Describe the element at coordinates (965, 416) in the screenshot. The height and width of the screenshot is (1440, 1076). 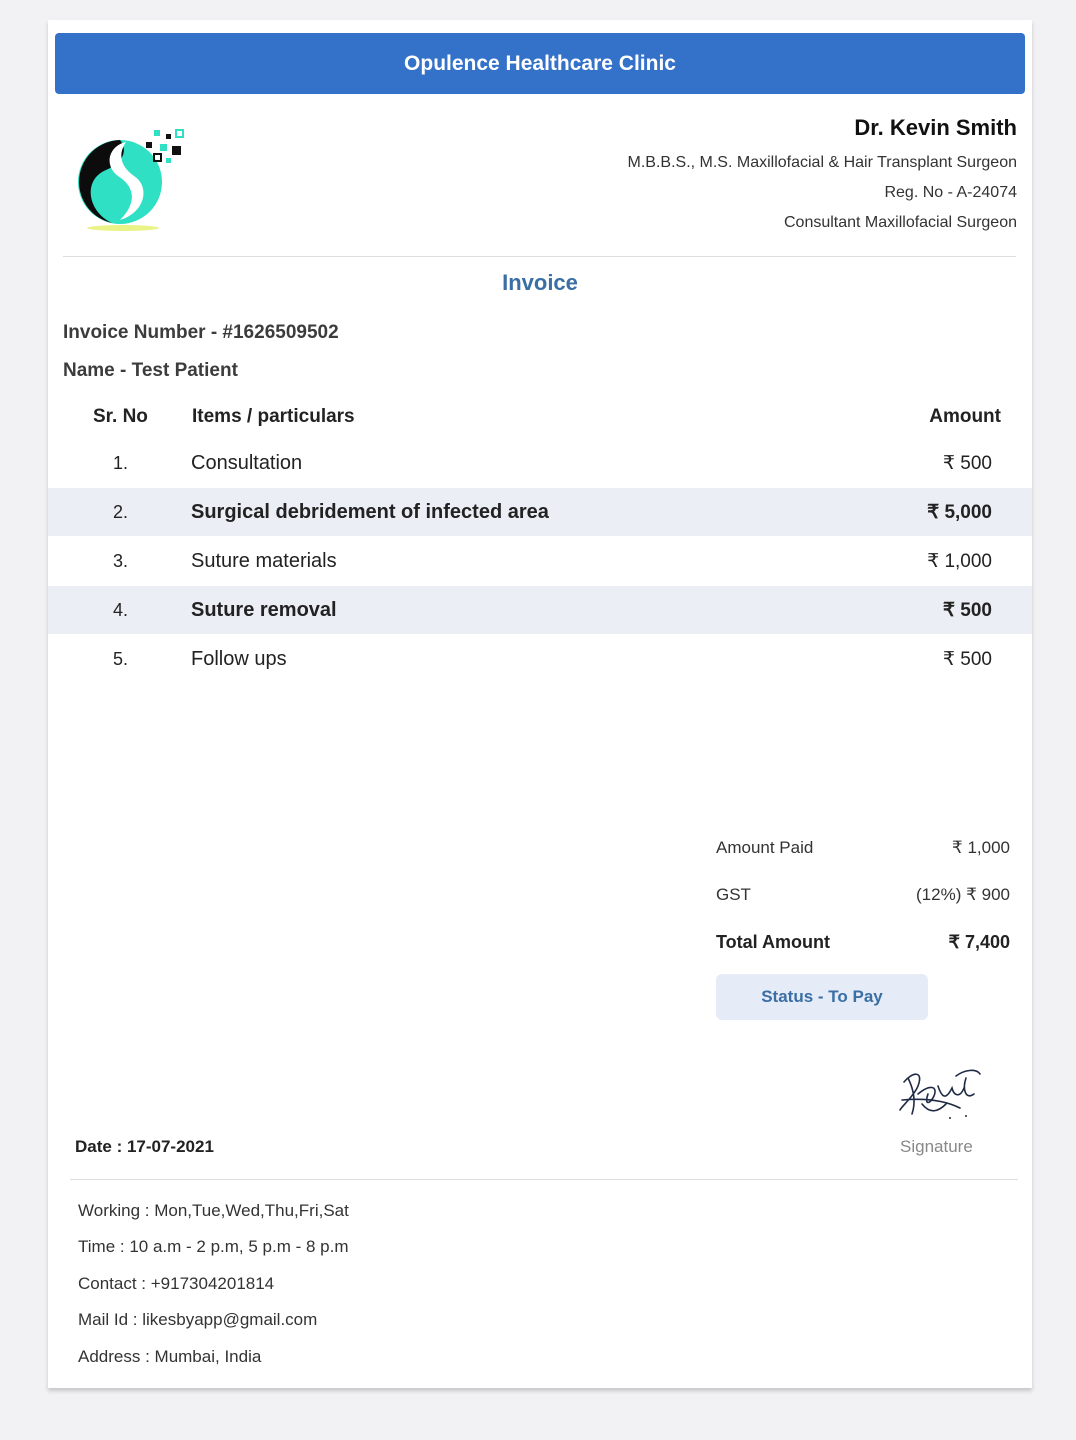
I see `header-amount: Amount` at that location.